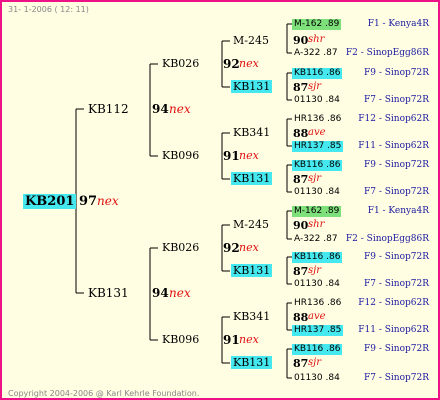  Describe the element at coordinates (50, 201) in the screenshot. I see `root-name: KB201` at that location.